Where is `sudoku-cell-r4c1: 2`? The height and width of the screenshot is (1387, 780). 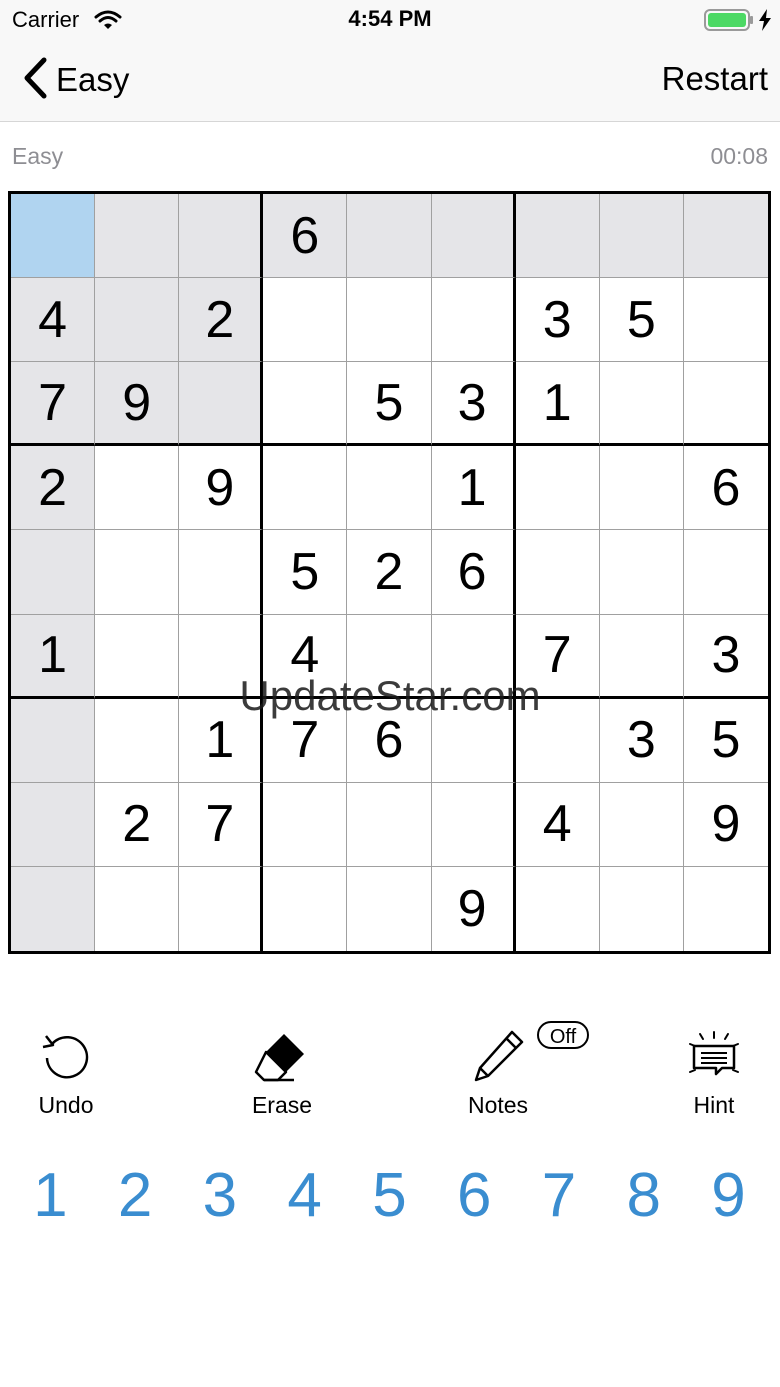
sudoku-cell-r4c1: 2 is located at coordinates (53, 488).